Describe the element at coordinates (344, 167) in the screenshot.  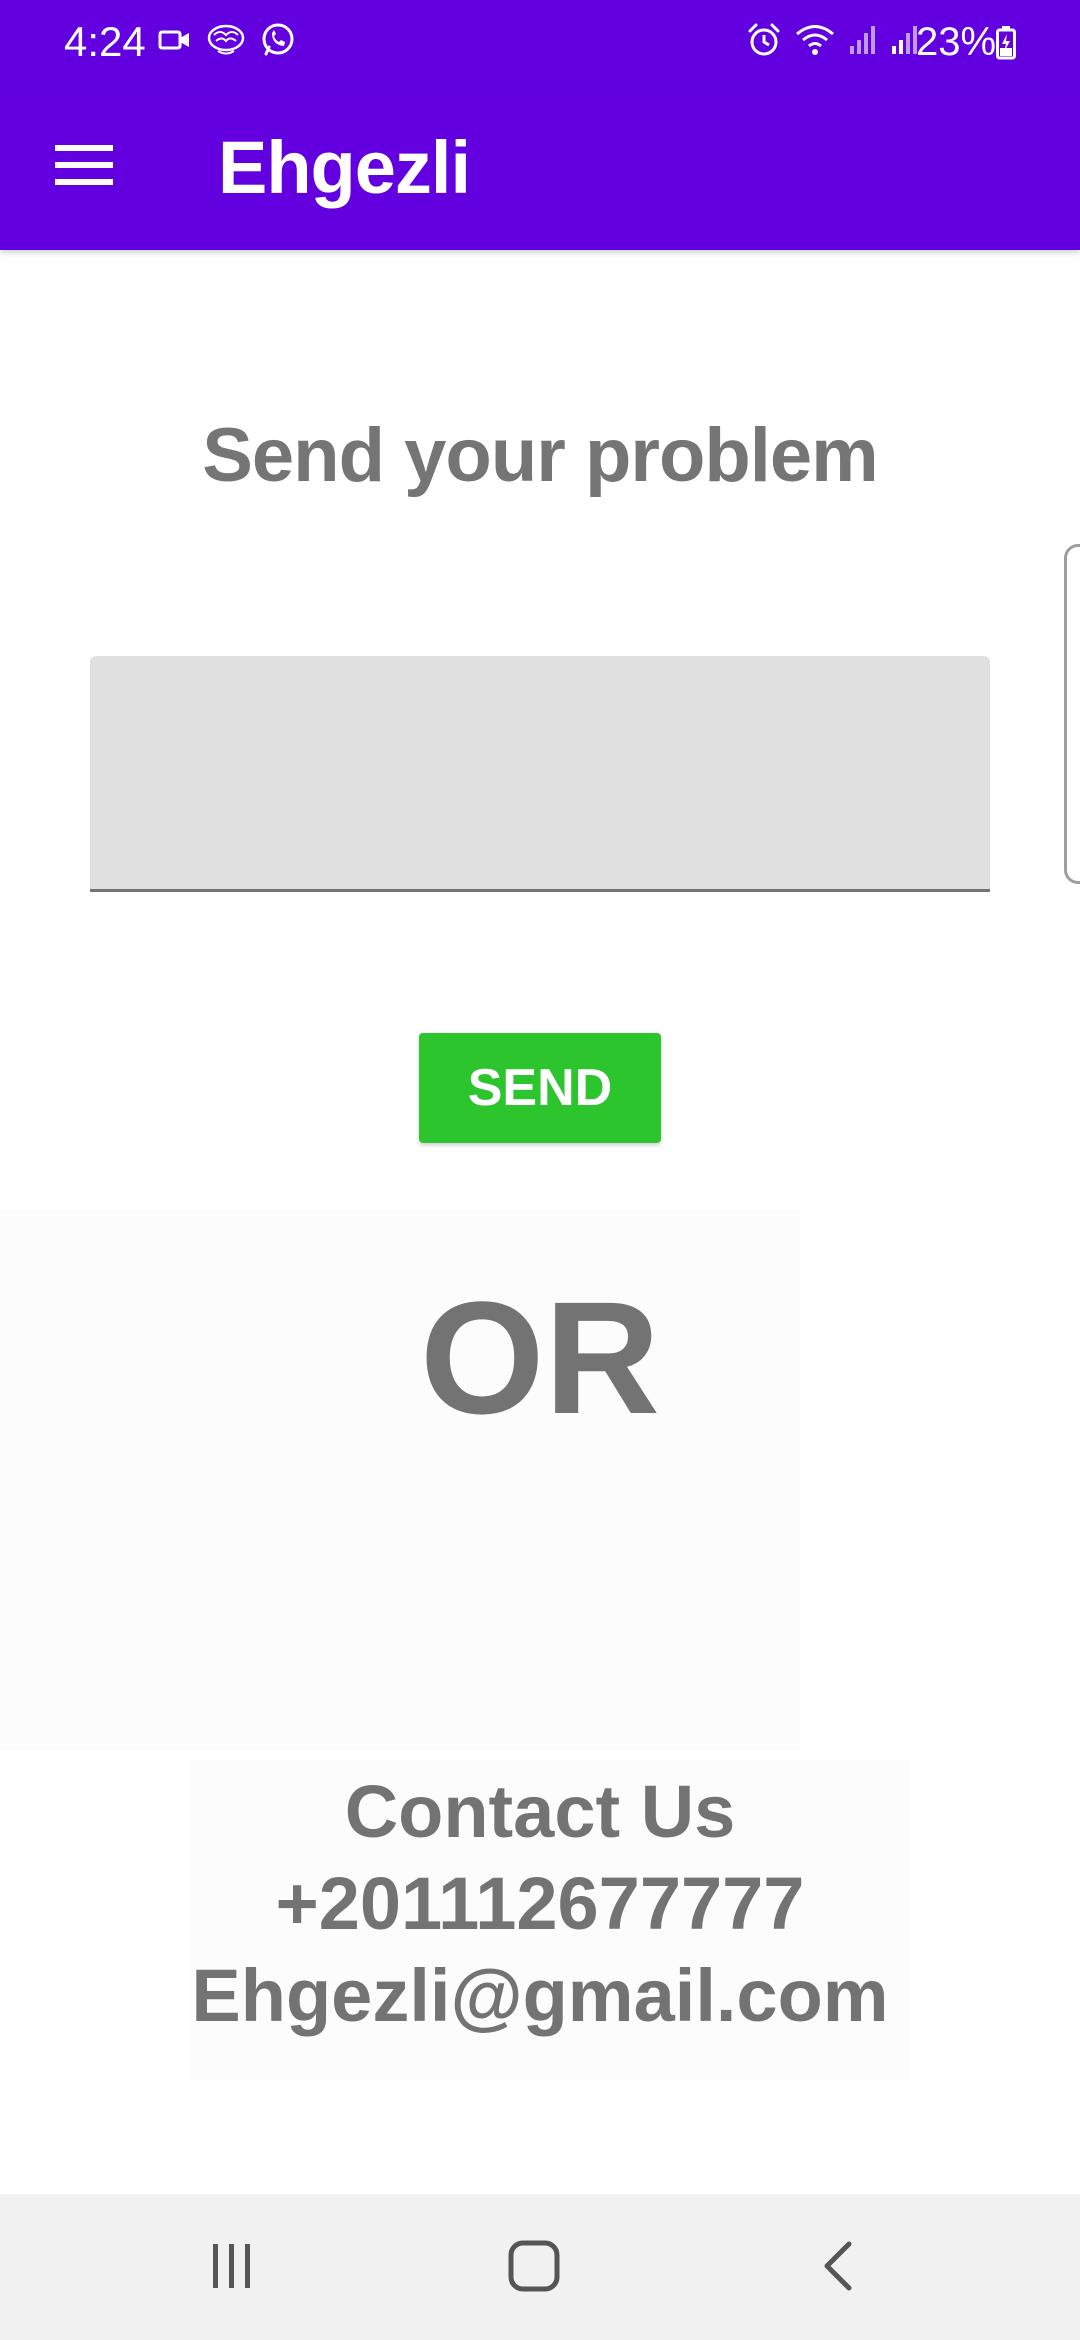
I see `app-title: Ehgezli` at that location.